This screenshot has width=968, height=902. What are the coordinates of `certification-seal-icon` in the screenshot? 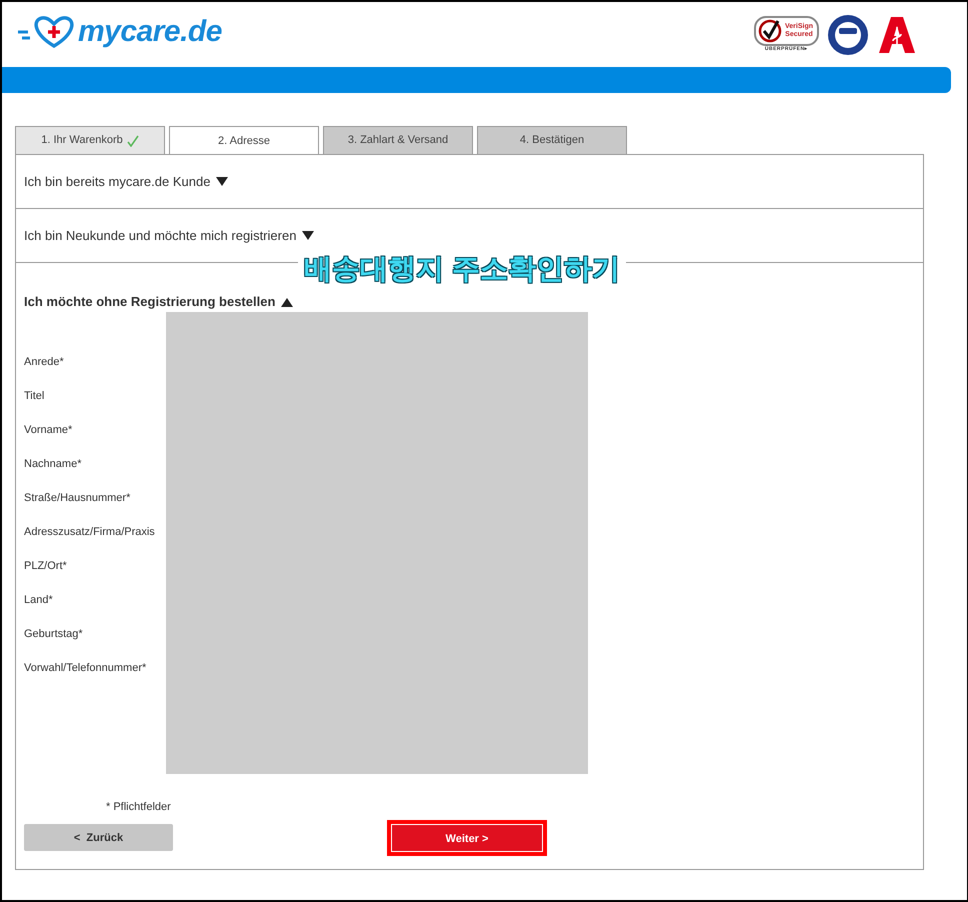 It's located at (848, 35).